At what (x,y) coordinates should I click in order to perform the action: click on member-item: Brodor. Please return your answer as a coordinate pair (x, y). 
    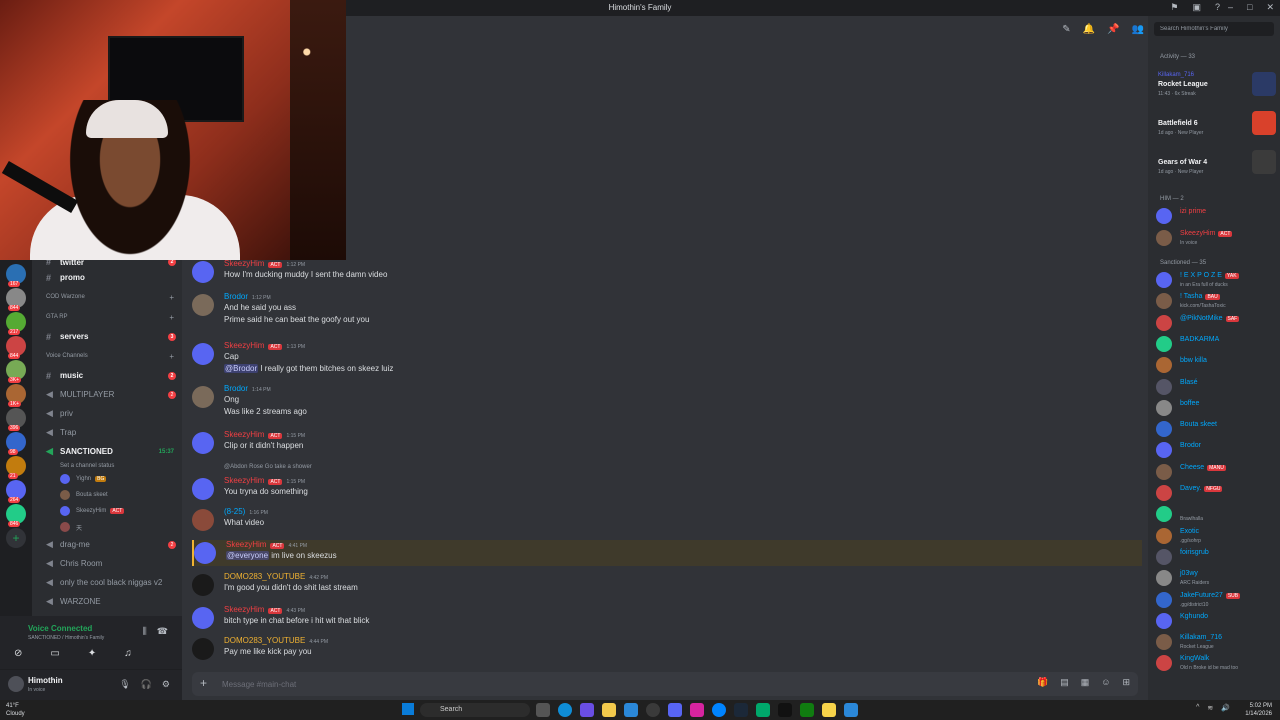
    Looking at the image, I should click on (1218, 450).